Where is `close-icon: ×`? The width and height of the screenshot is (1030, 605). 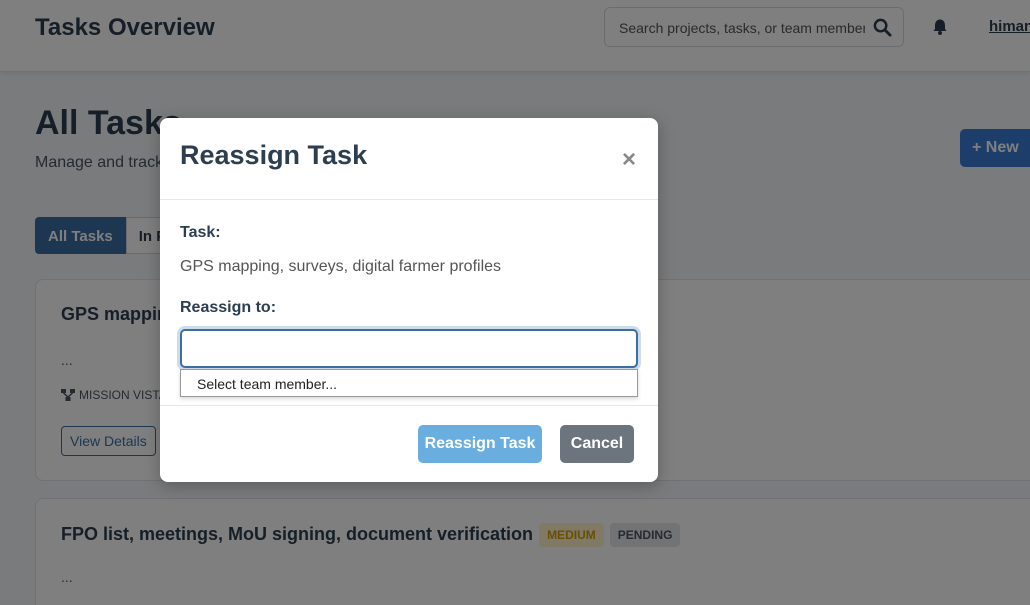
close-icon: × is located at coordinates (629, 160).